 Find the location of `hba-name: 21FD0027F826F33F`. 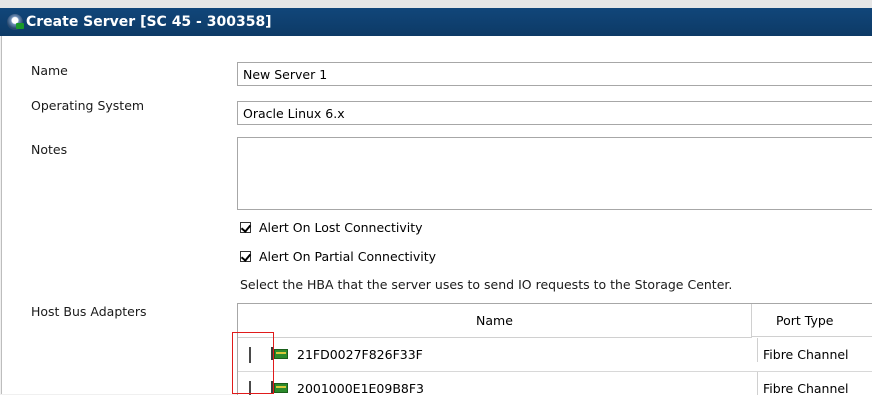

hba-name: 21FD0027F826F33F is located at coordinates (360, 354).